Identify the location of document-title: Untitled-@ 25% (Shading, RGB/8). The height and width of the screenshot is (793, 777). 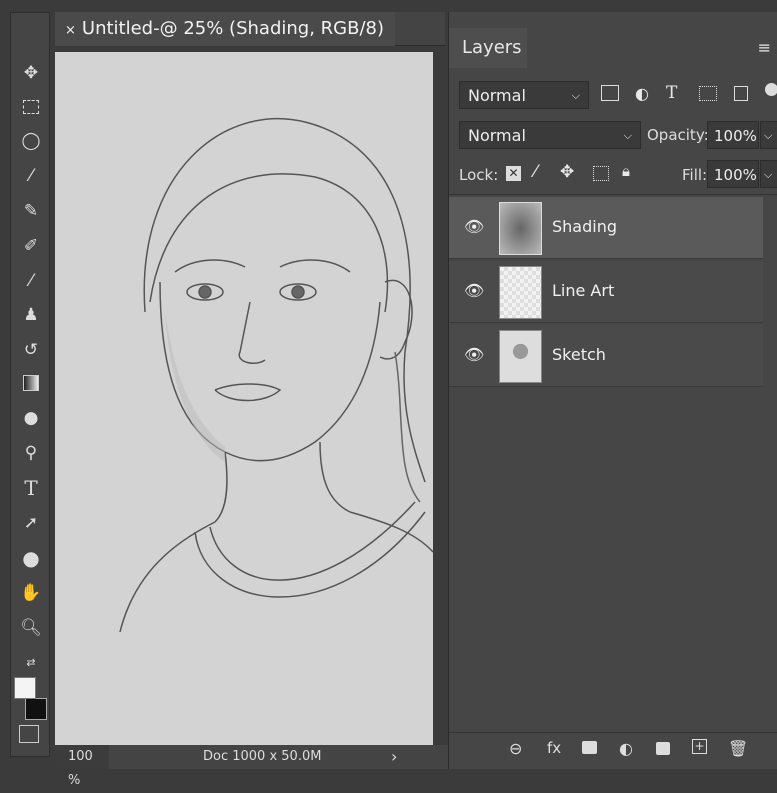
(232, 28).